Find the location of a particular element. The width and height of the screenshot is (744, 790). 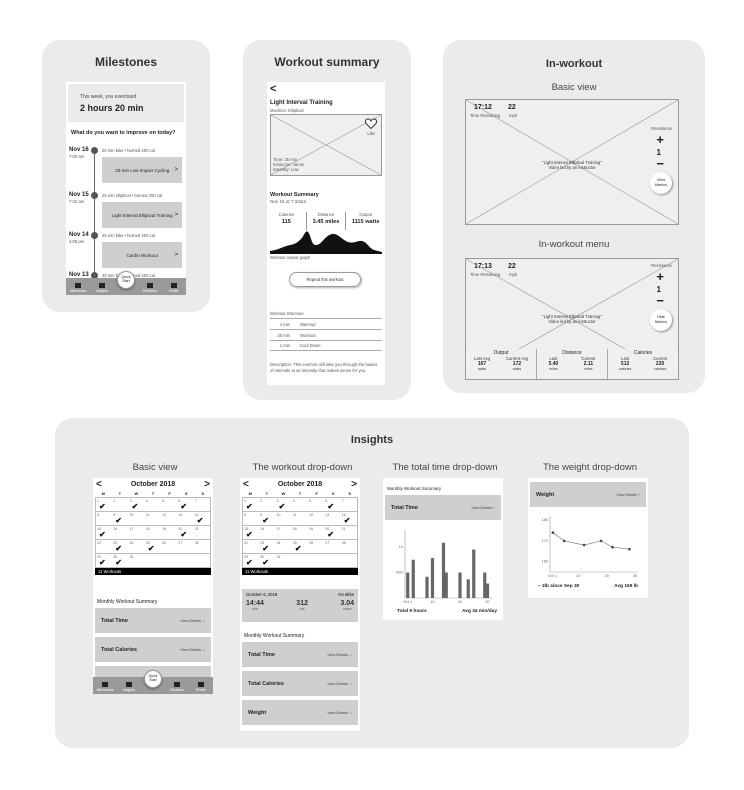

workout-card: Light Interval Elliptical Training > is located at coordinates (142, 215).